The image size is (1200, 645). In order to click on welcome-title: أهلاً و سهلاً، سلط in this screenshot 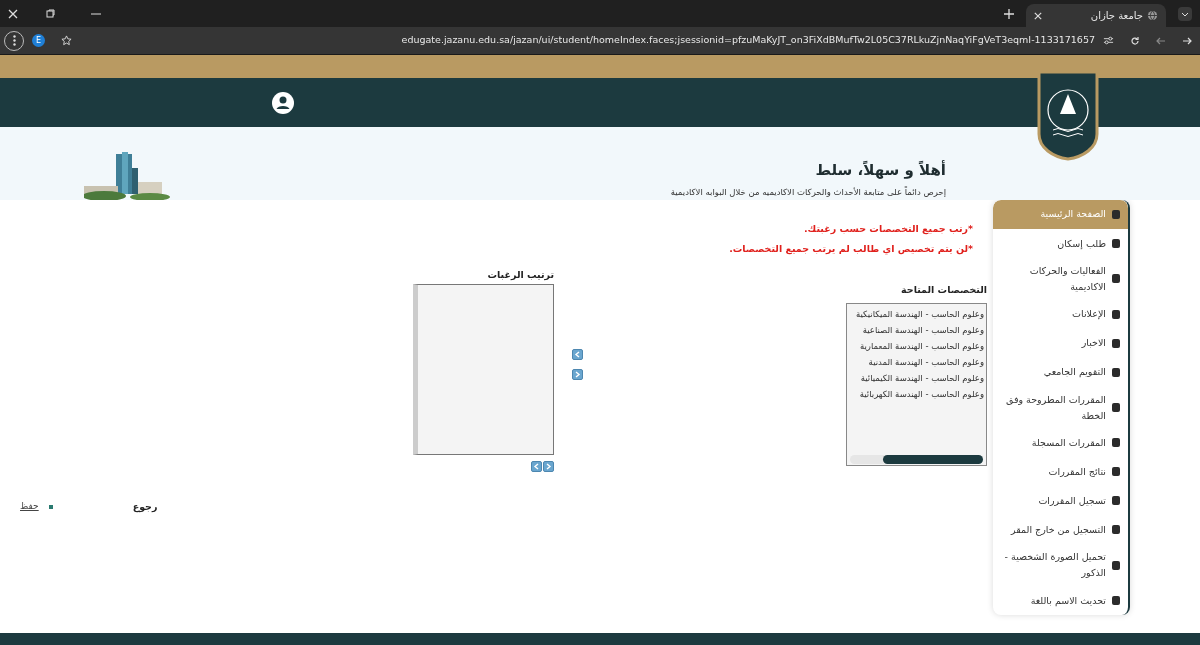, I will do `click(880, 170)`.